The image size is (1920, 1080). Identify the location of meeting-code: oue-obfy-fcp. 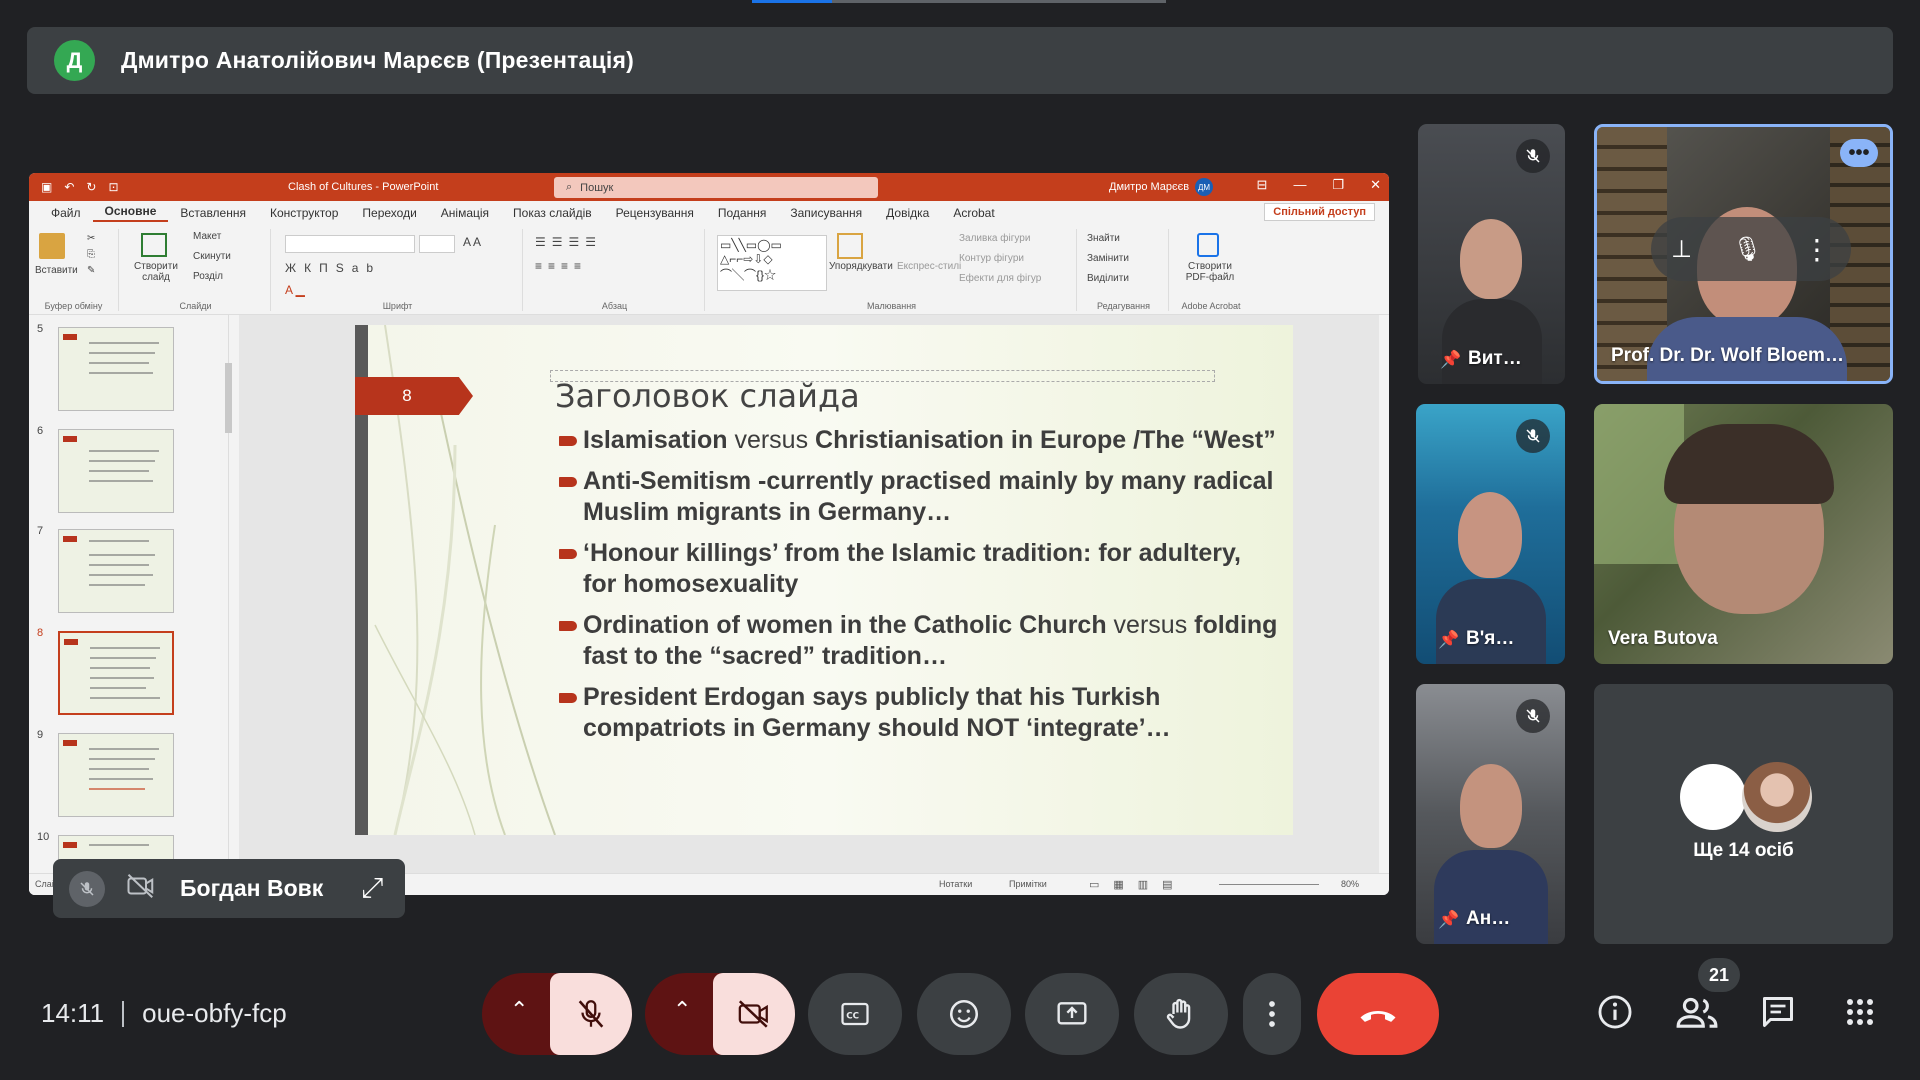
(214, 1013).